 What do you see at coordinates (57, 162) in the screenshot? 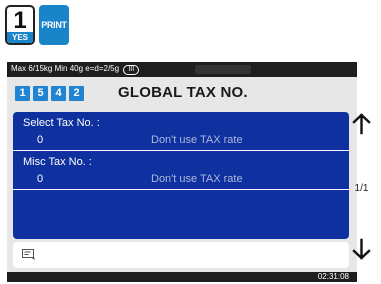
I see `misc-tax-label: Misc Tax No. :` at bounding box center [57, 162].